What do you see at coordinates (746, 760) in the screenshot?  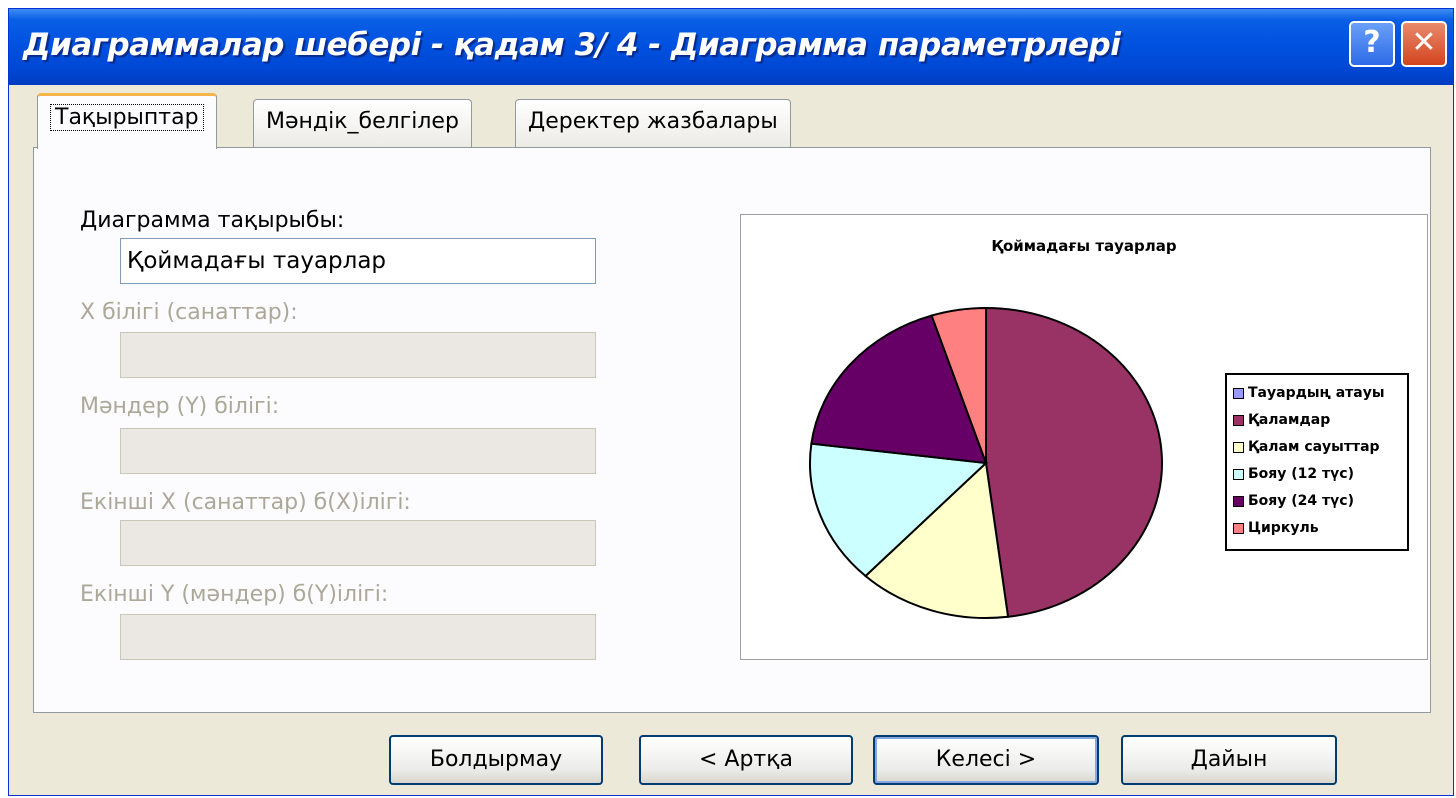 I see `back-button: < Артқа` at bounding box center [746, 760].